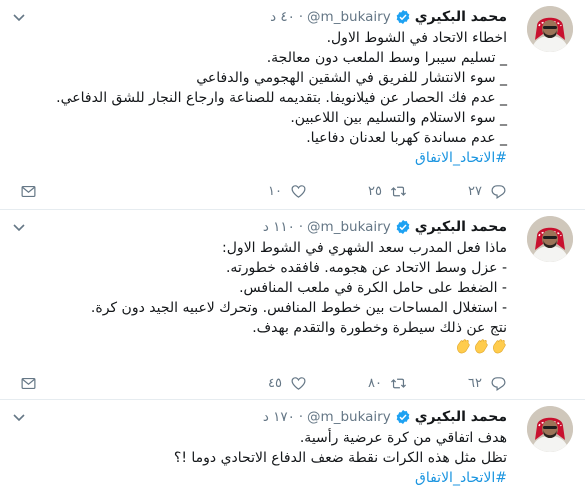 The width and height of the screenshot is (585, 497). What do you see at coordinates (379, 328) in the screenshot?
I see `tweet-text-line: نتج عن ذلك سيطرة وخطورة والتقدم بهدف.` at bounding box center [379, 328].